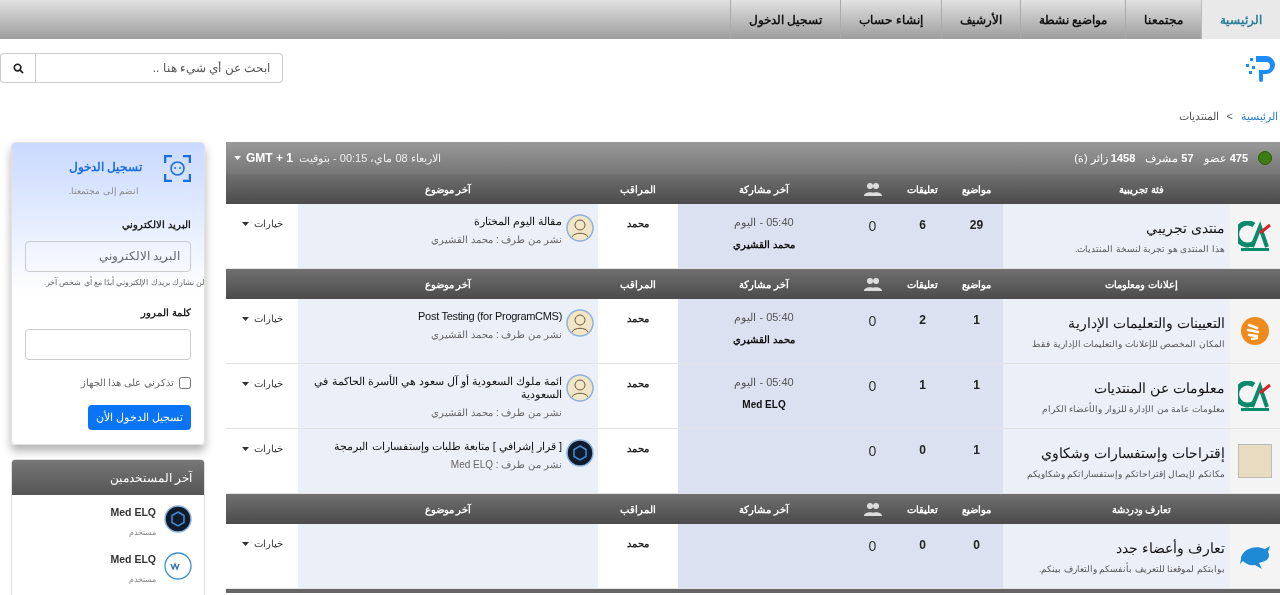  What do you see at coordinates (1116, 453) in the screenshot?
I see `forum-title-link: إقتراحات وإستفسارات وشكاوي` at bounding box center [1116, 453].